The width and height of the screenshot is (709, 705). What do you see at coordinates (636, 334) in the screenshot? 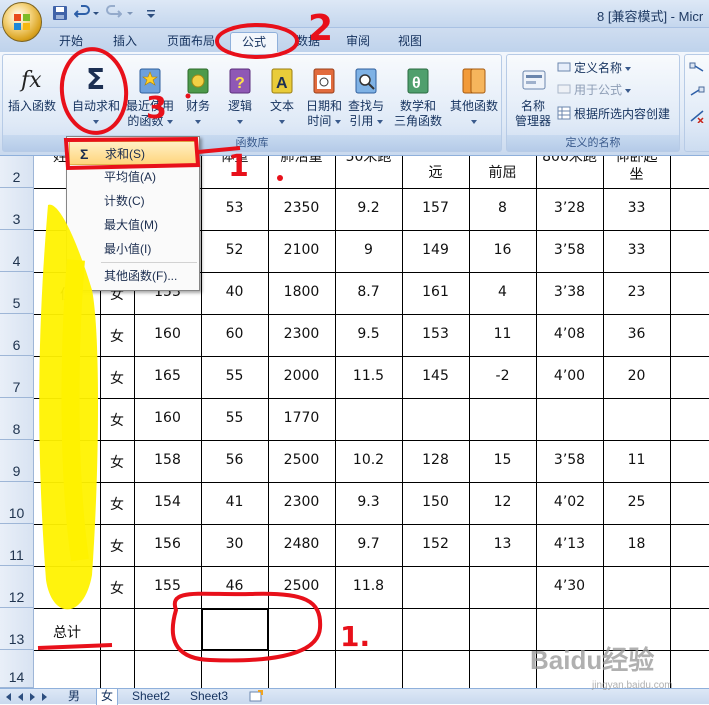
I see `data-cell-situp: 36` at bounding box center [636, 334].